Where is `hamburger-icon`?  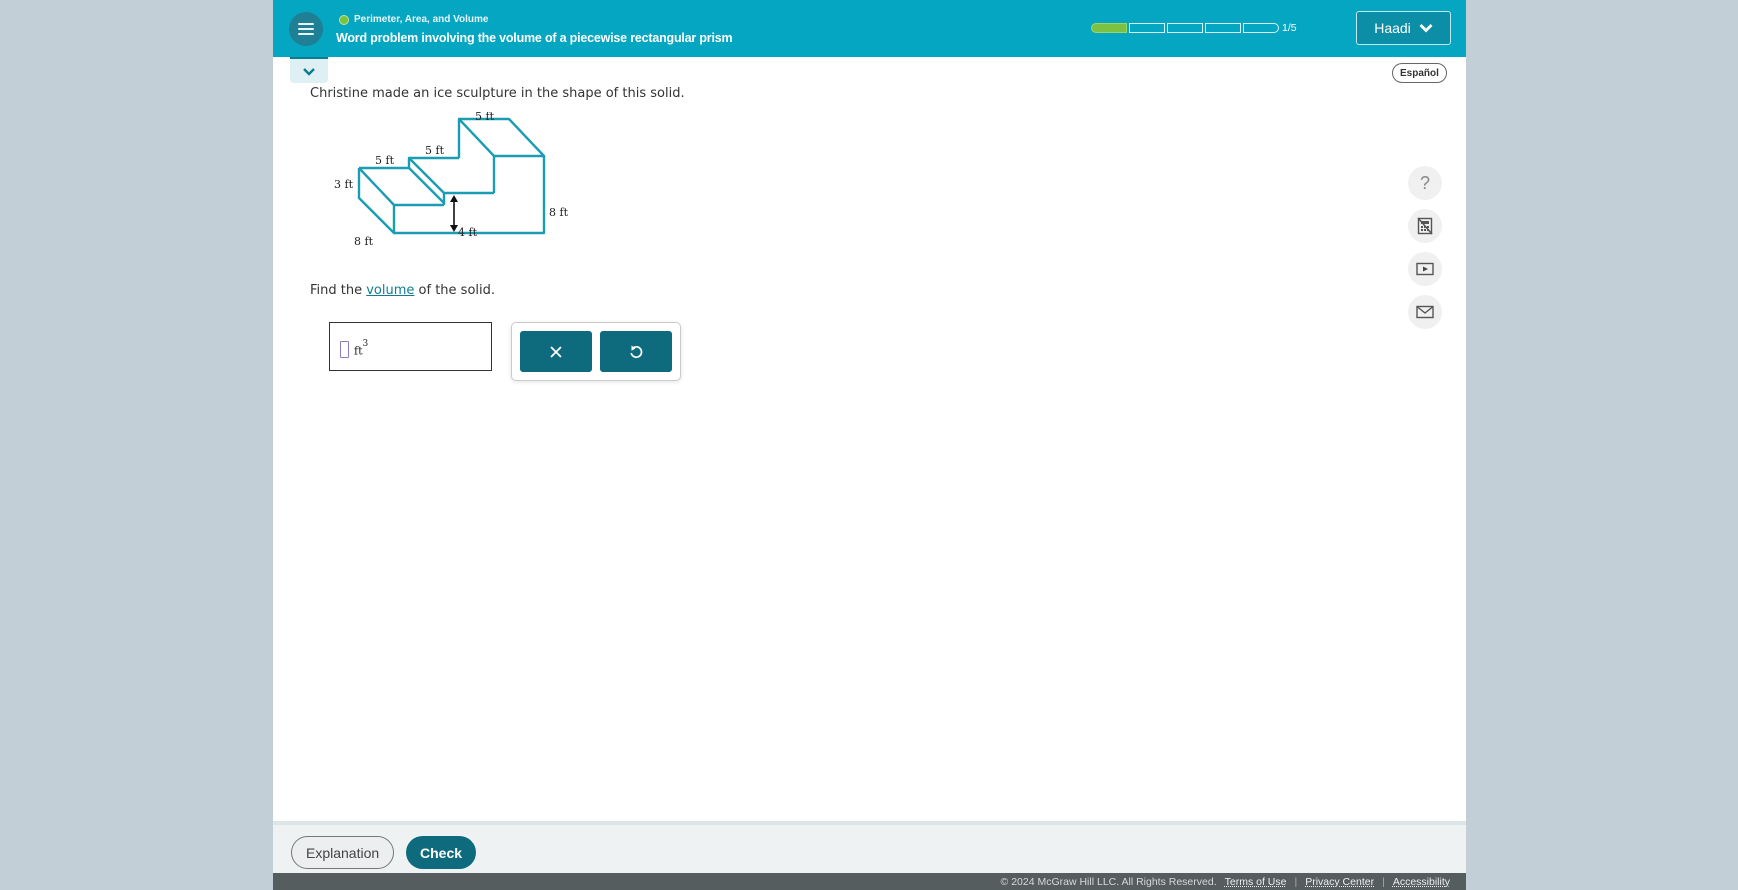 hamburger-icon is located at coordinates (306, 24).